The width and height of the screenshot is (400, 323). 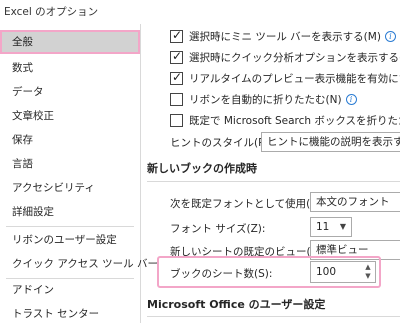 I want to click on sidebar-item-customize-ribbon: リボンのユーザー設定, so click(x=70, y=240).